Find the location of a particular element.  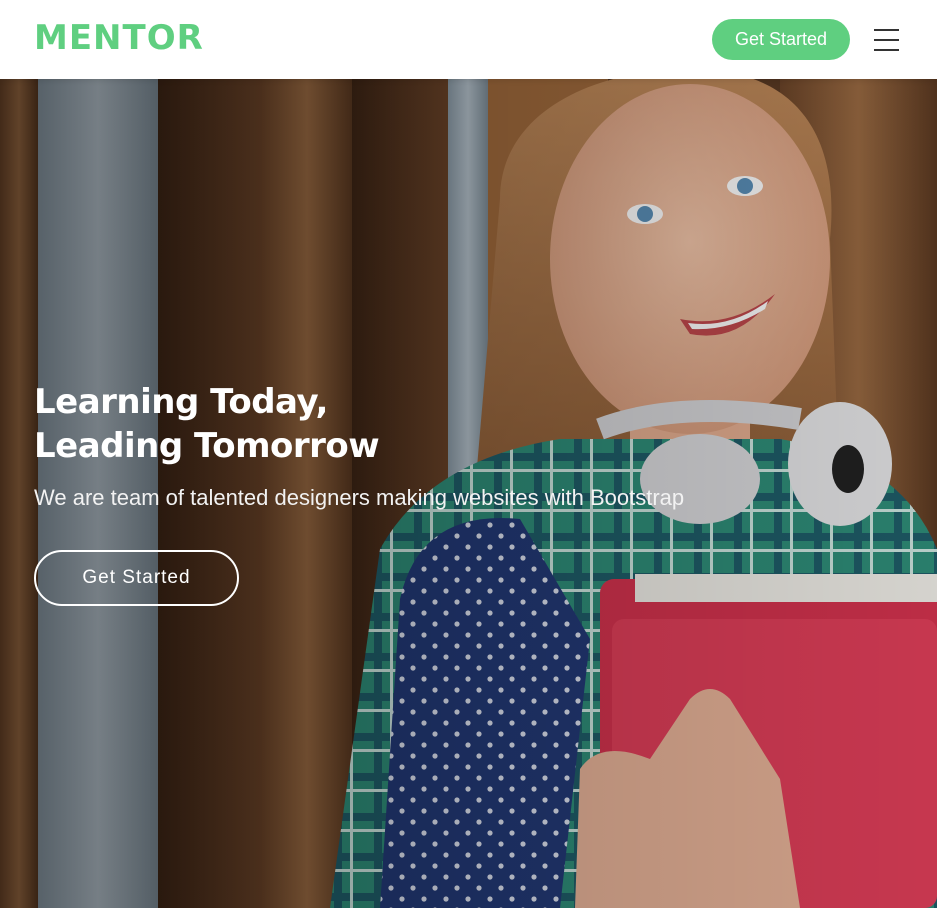

hero-title-line2: Leading Tomorrow is located at coordinates (207, 446).